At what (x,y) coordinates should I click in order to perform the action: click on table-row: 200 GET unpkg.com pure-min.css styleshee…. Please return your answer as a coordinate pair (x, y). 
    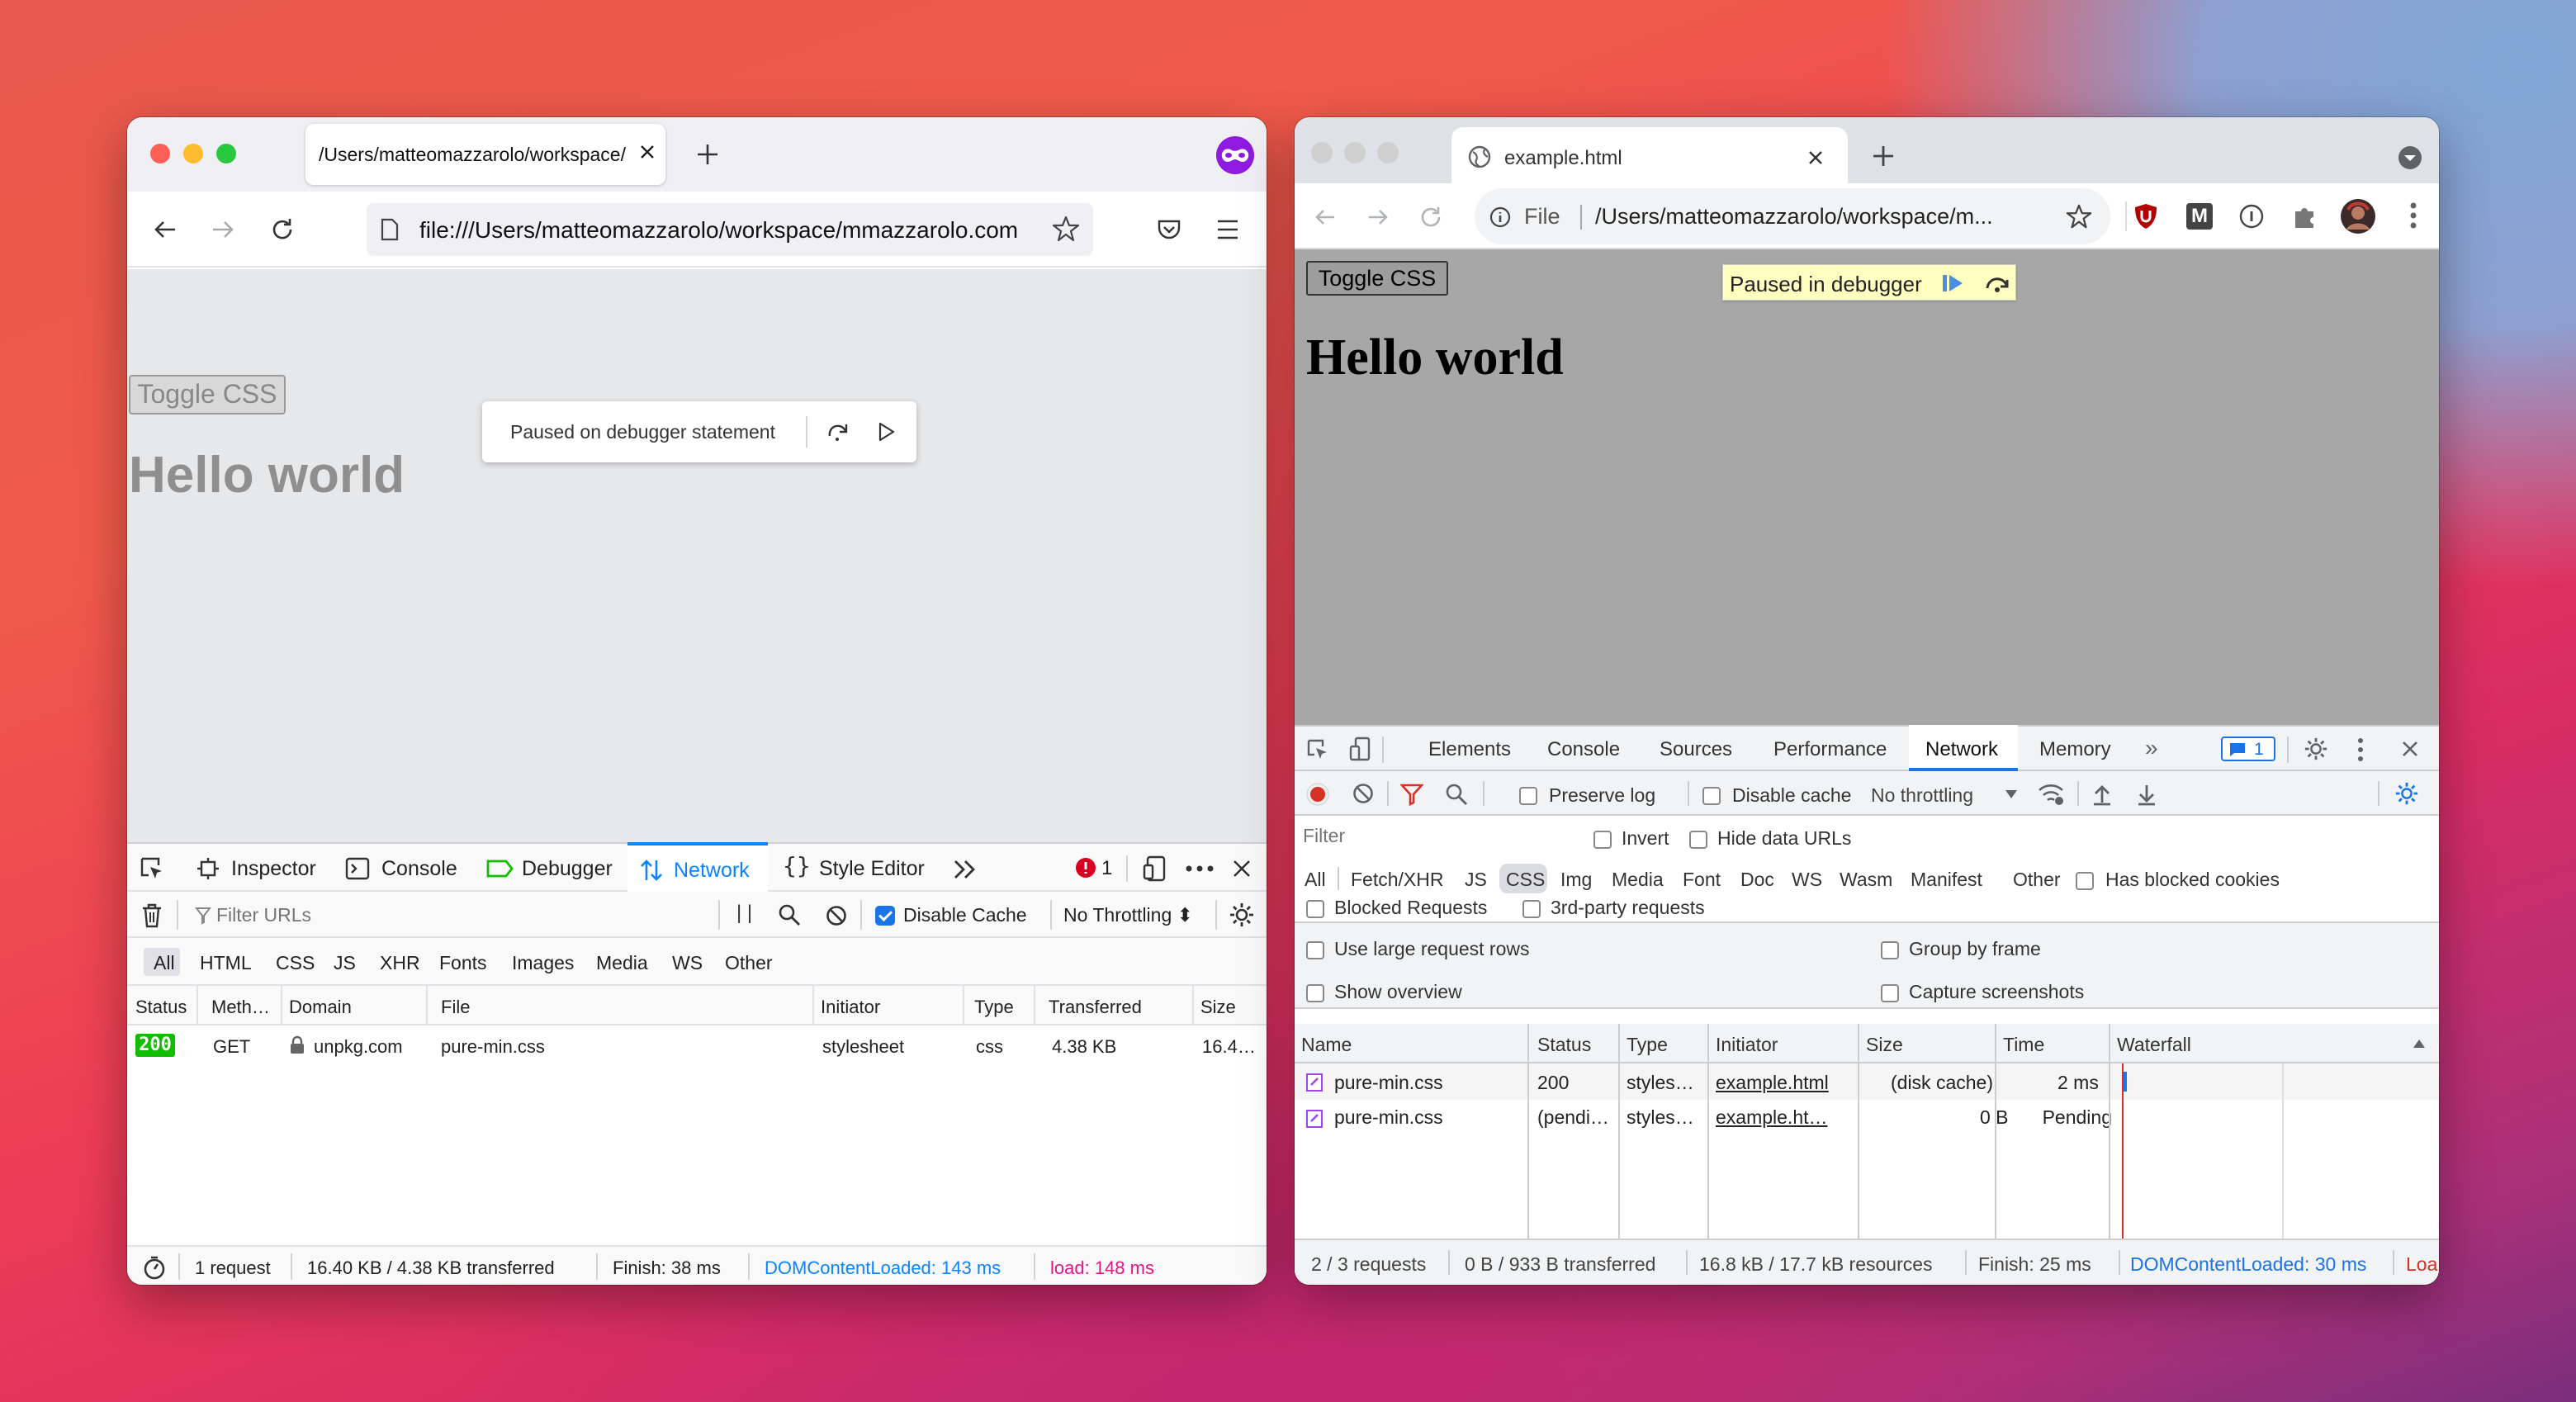
    Looking at the image, I should click on (697, 1045).